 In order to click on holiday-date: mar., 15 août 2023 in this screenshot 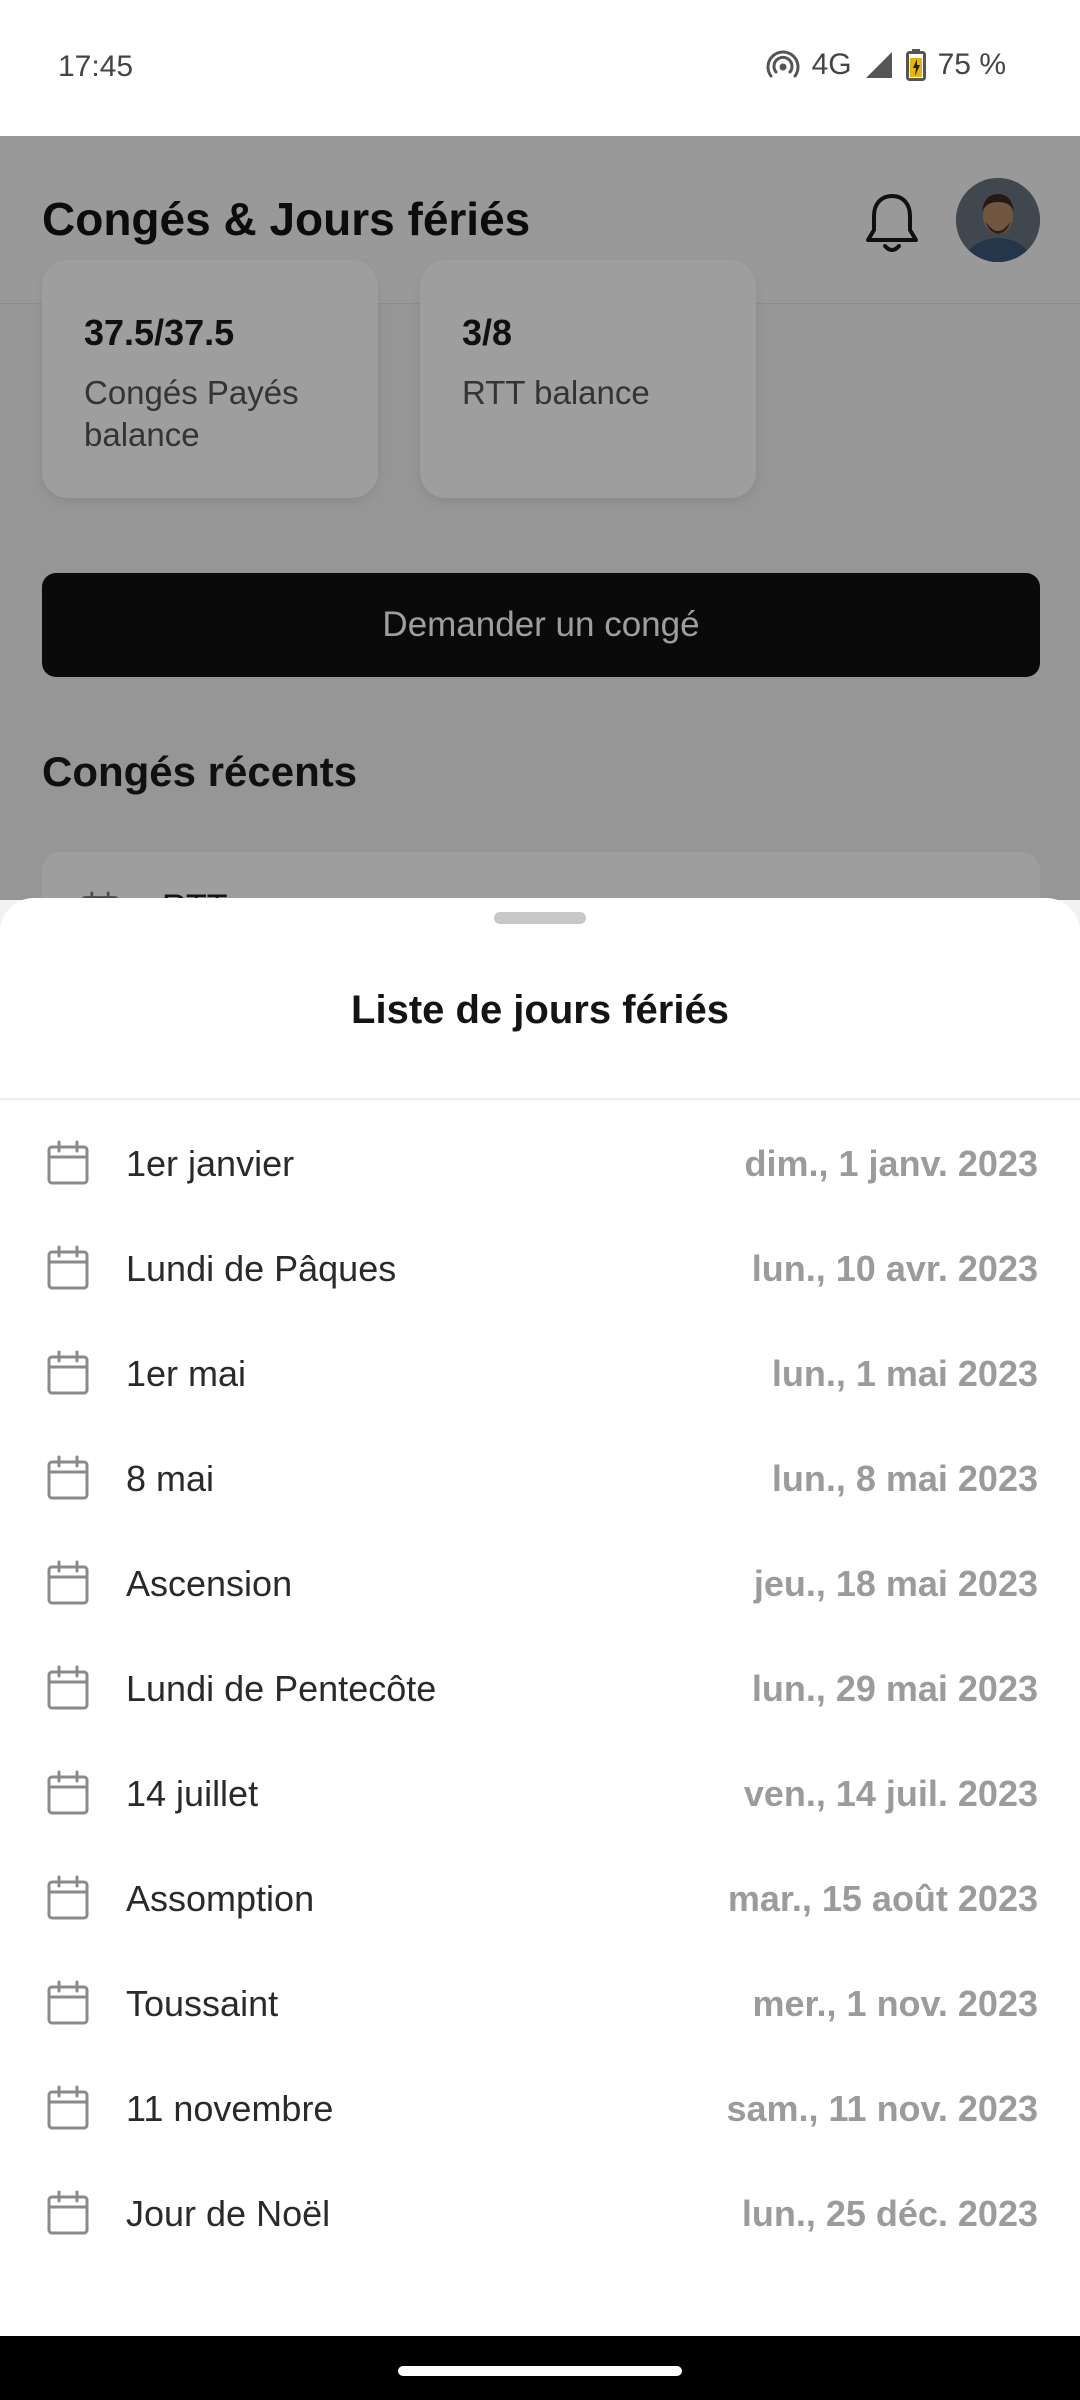, I will do `click(882, 1898)`.